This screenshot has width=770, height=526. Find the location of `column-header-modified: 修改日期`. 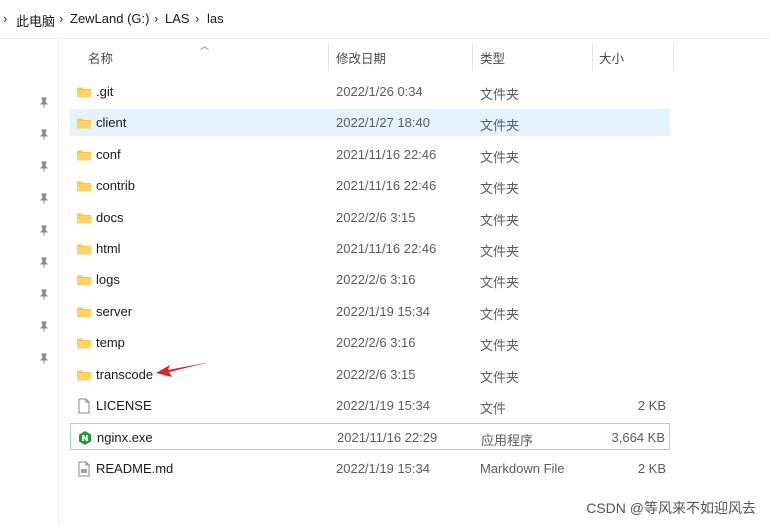

column-header-modified: 修改日期 is located at coordinates (361, 56).